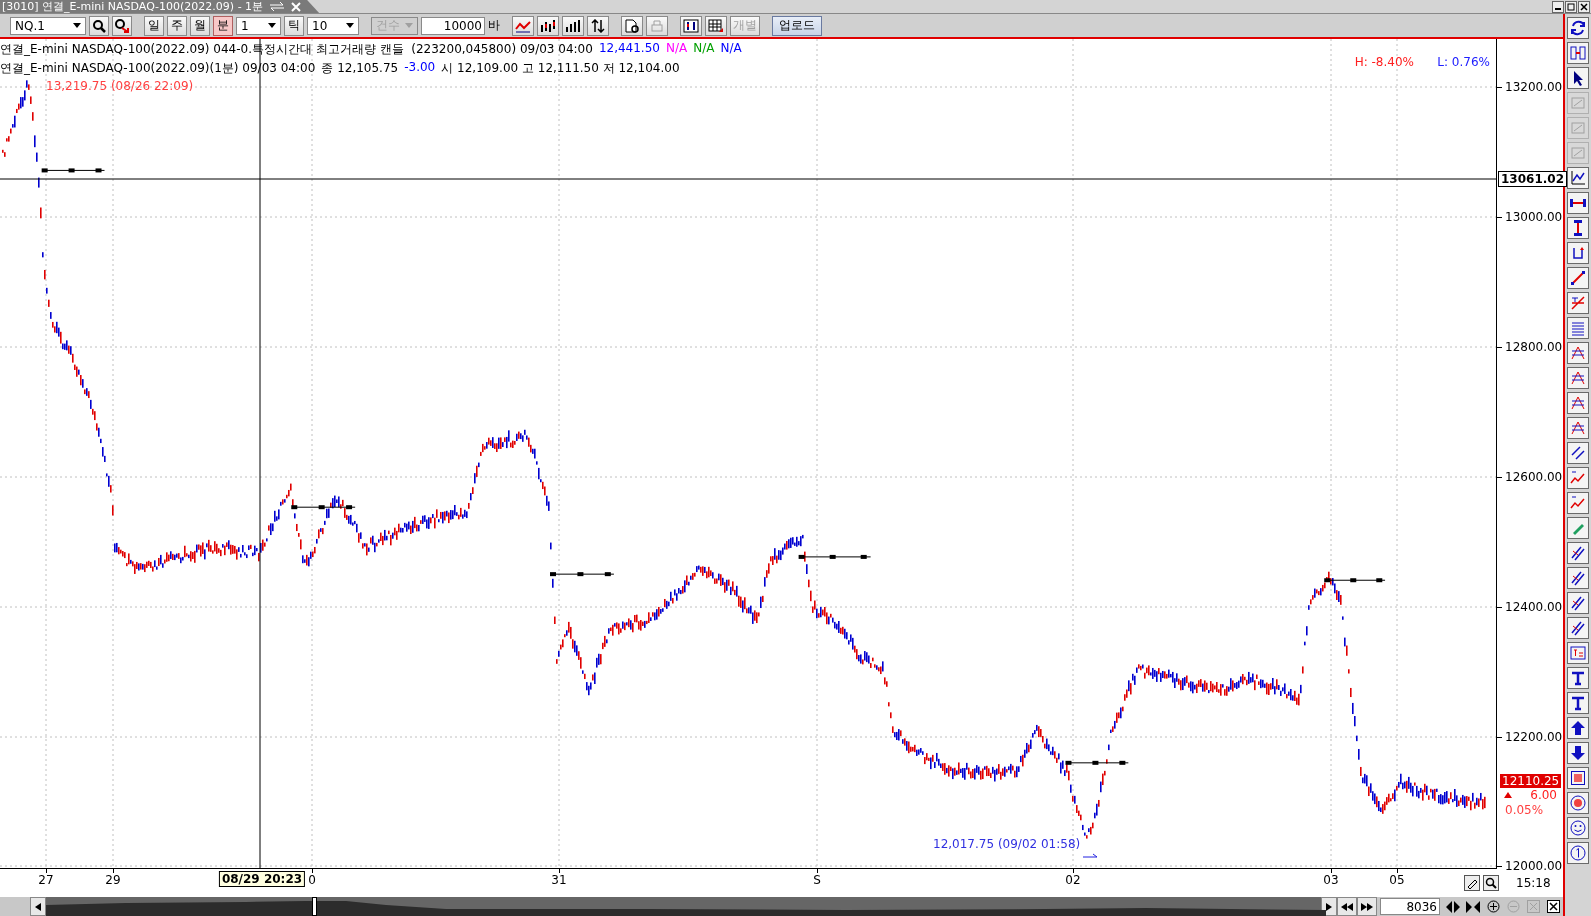 This screenshot has width=1591, height=916. Describe the element at coordinates (1329, 906) in the screenshot. I see `right-arrow-icon` at that location.